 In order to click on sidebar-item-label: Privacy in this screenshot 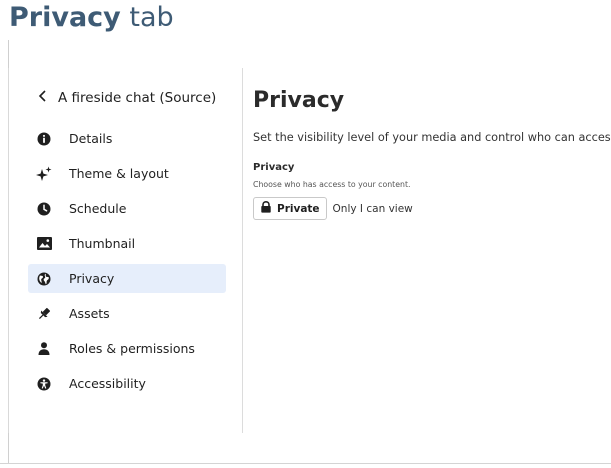, I will do `click(92, 278)`.